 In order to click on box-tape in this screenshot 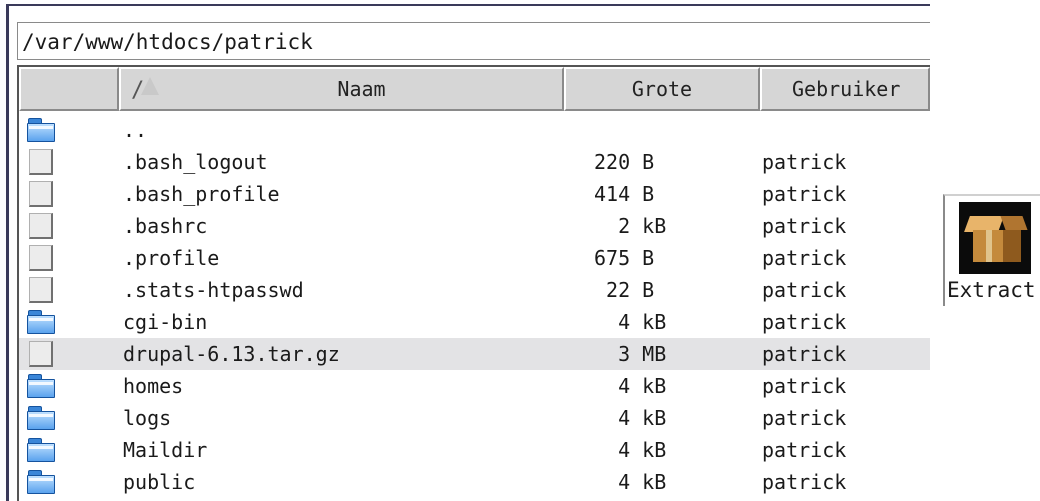, I will do `click(989, 246)`.